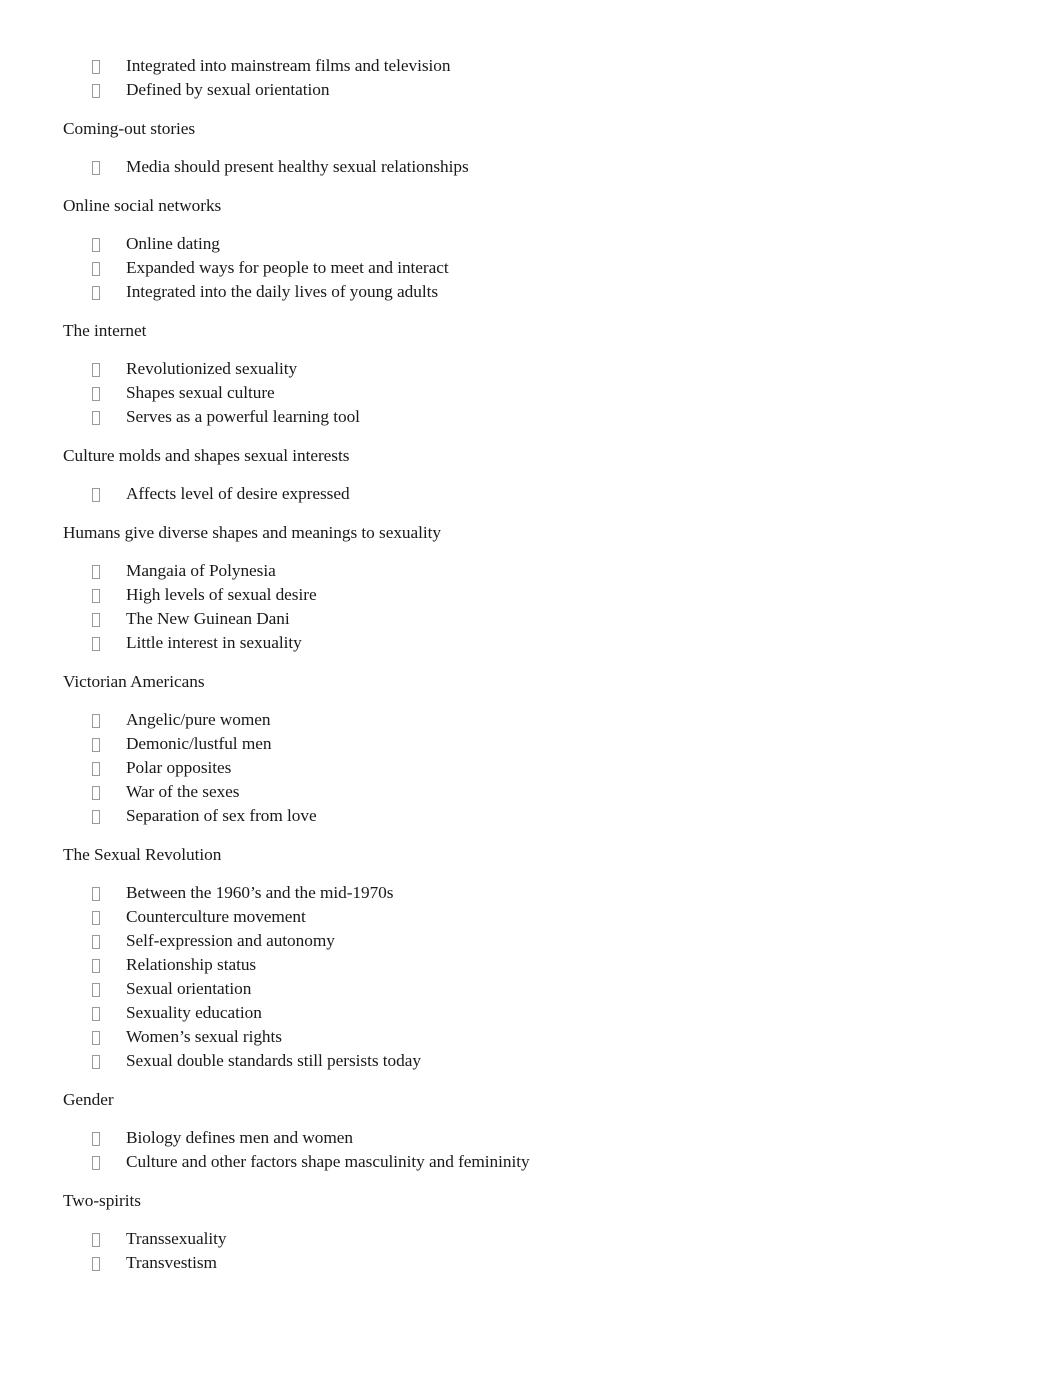 This screenshot has height=1376, width=1062. Describe the element at coordinates (531, 746) in the screenshot. I see `list-item: Demonic/lustful men` at that location.